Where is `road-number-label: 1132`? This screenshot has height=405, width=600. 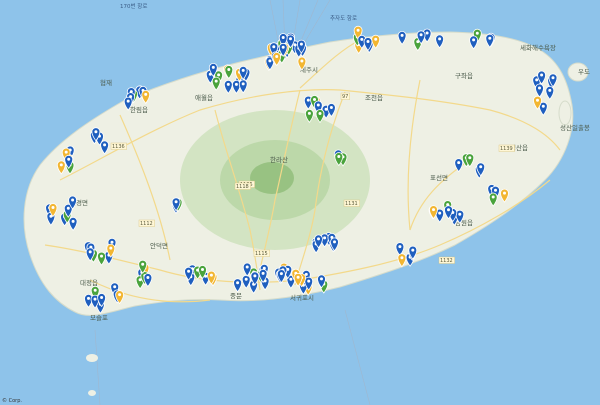
road-number-label: 1132 is located at coordinates (446, 261).